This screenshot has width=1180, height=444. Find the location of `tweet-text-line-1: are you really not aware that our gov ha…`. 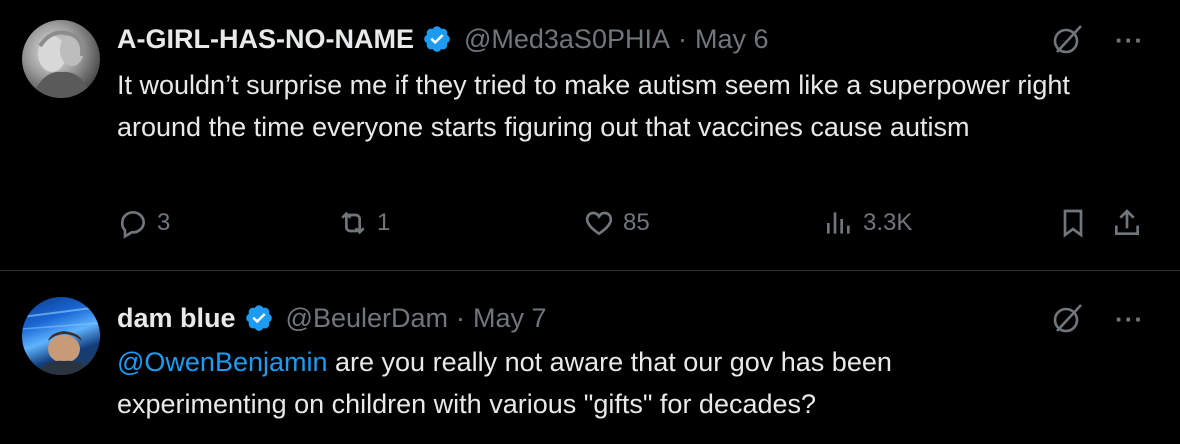

tweet-text-line-1: are you really not aware that our gov ha… is located at coordinates (609, 362).